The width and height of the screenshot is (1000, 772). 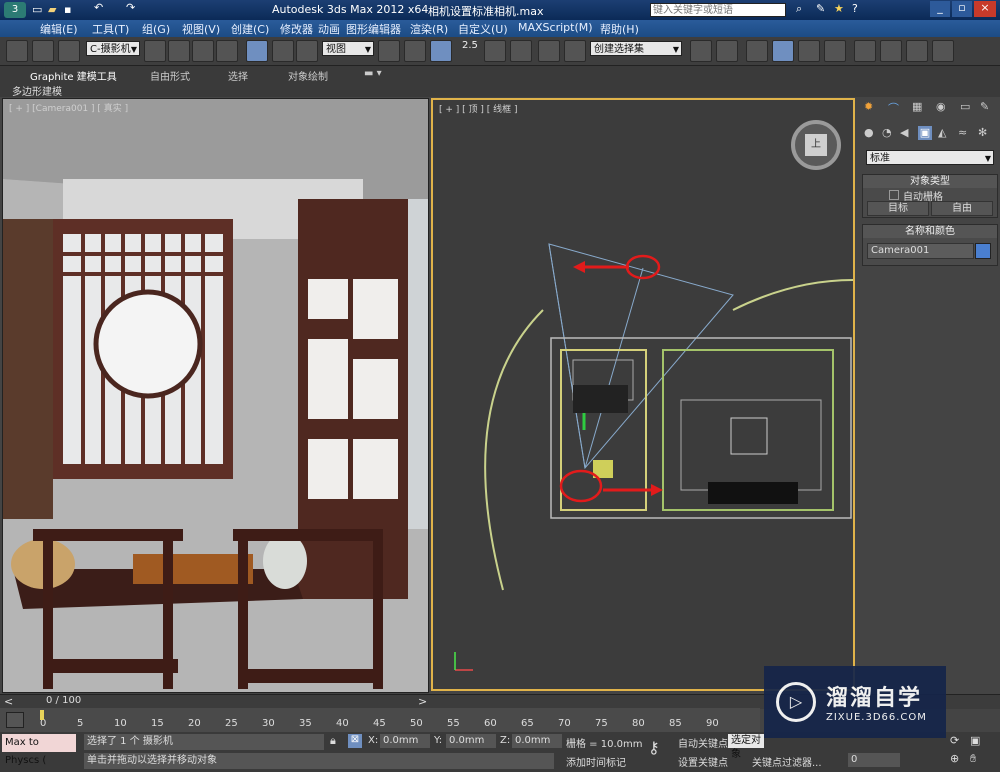 What do you see at coordinates (37, 90) in the screenshot?
I see `ribbon-polygon-modeling: 多边形建模` at bounding box center [37, 90].